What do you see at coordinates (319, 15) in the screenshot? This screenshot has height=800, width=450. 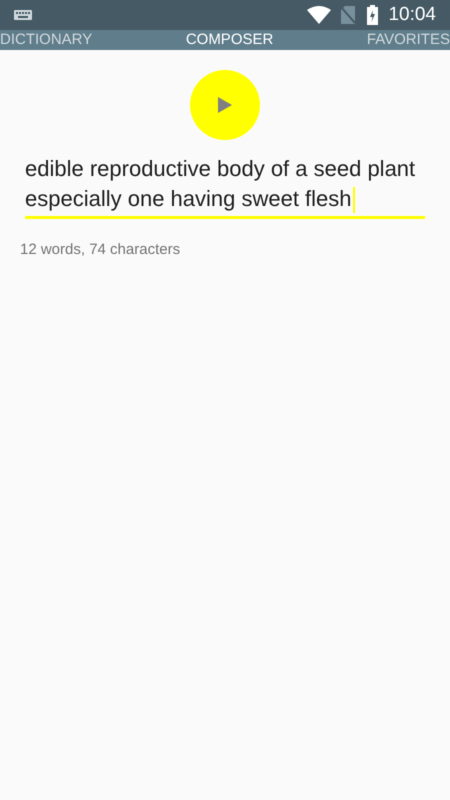 I see `wifi-icon` at bounding box center [319, 15].